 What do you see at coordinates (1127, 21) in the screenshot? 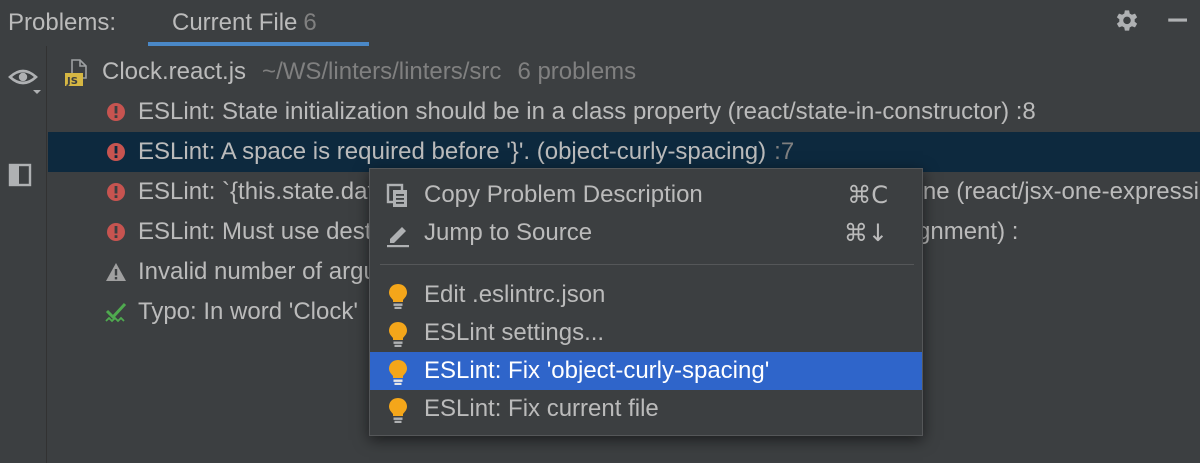
I see `gear-icon` at bounding box center [1127, 21].